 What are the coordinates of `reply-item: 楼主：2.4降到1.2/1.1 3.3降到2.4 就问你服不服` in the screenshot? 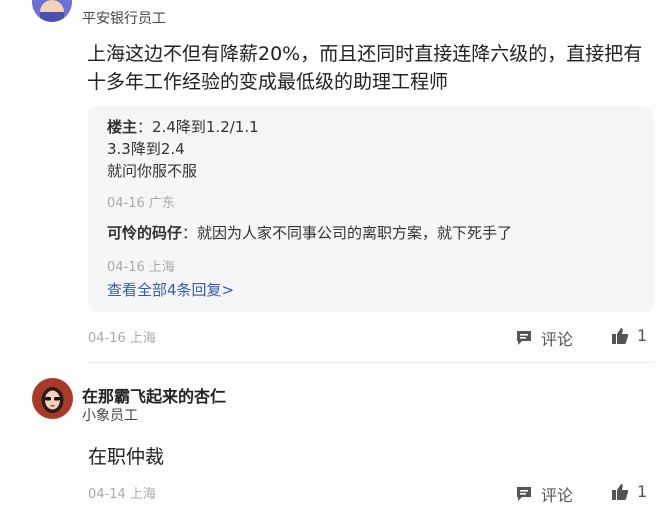 It's located at (183, 149).